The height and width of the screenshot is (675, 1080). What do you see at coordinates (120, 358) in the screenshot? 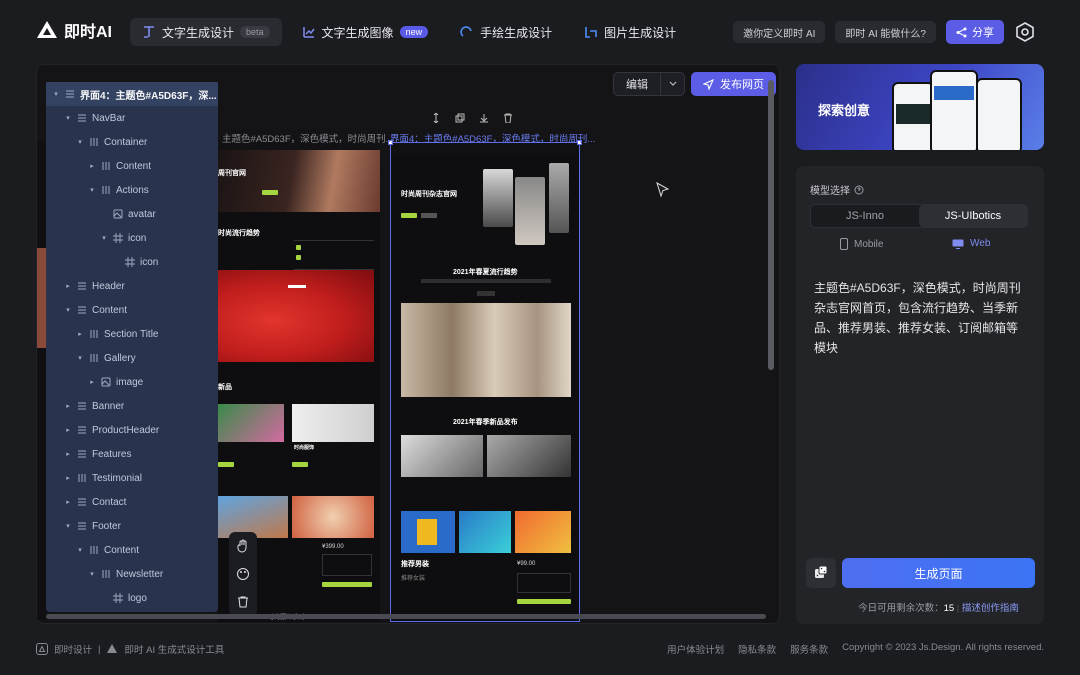
I see `tree-item-label: Gallery` at bounding box center [120, 358].